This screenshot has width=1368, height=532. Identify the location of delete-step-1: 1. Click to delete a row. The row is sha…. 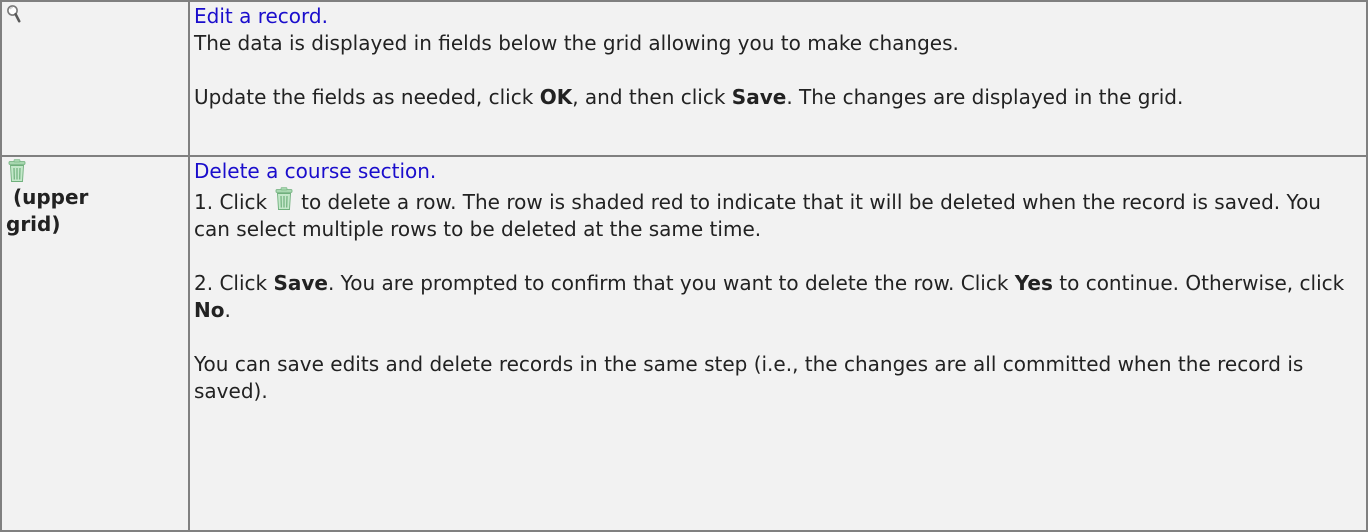
(778, 215).